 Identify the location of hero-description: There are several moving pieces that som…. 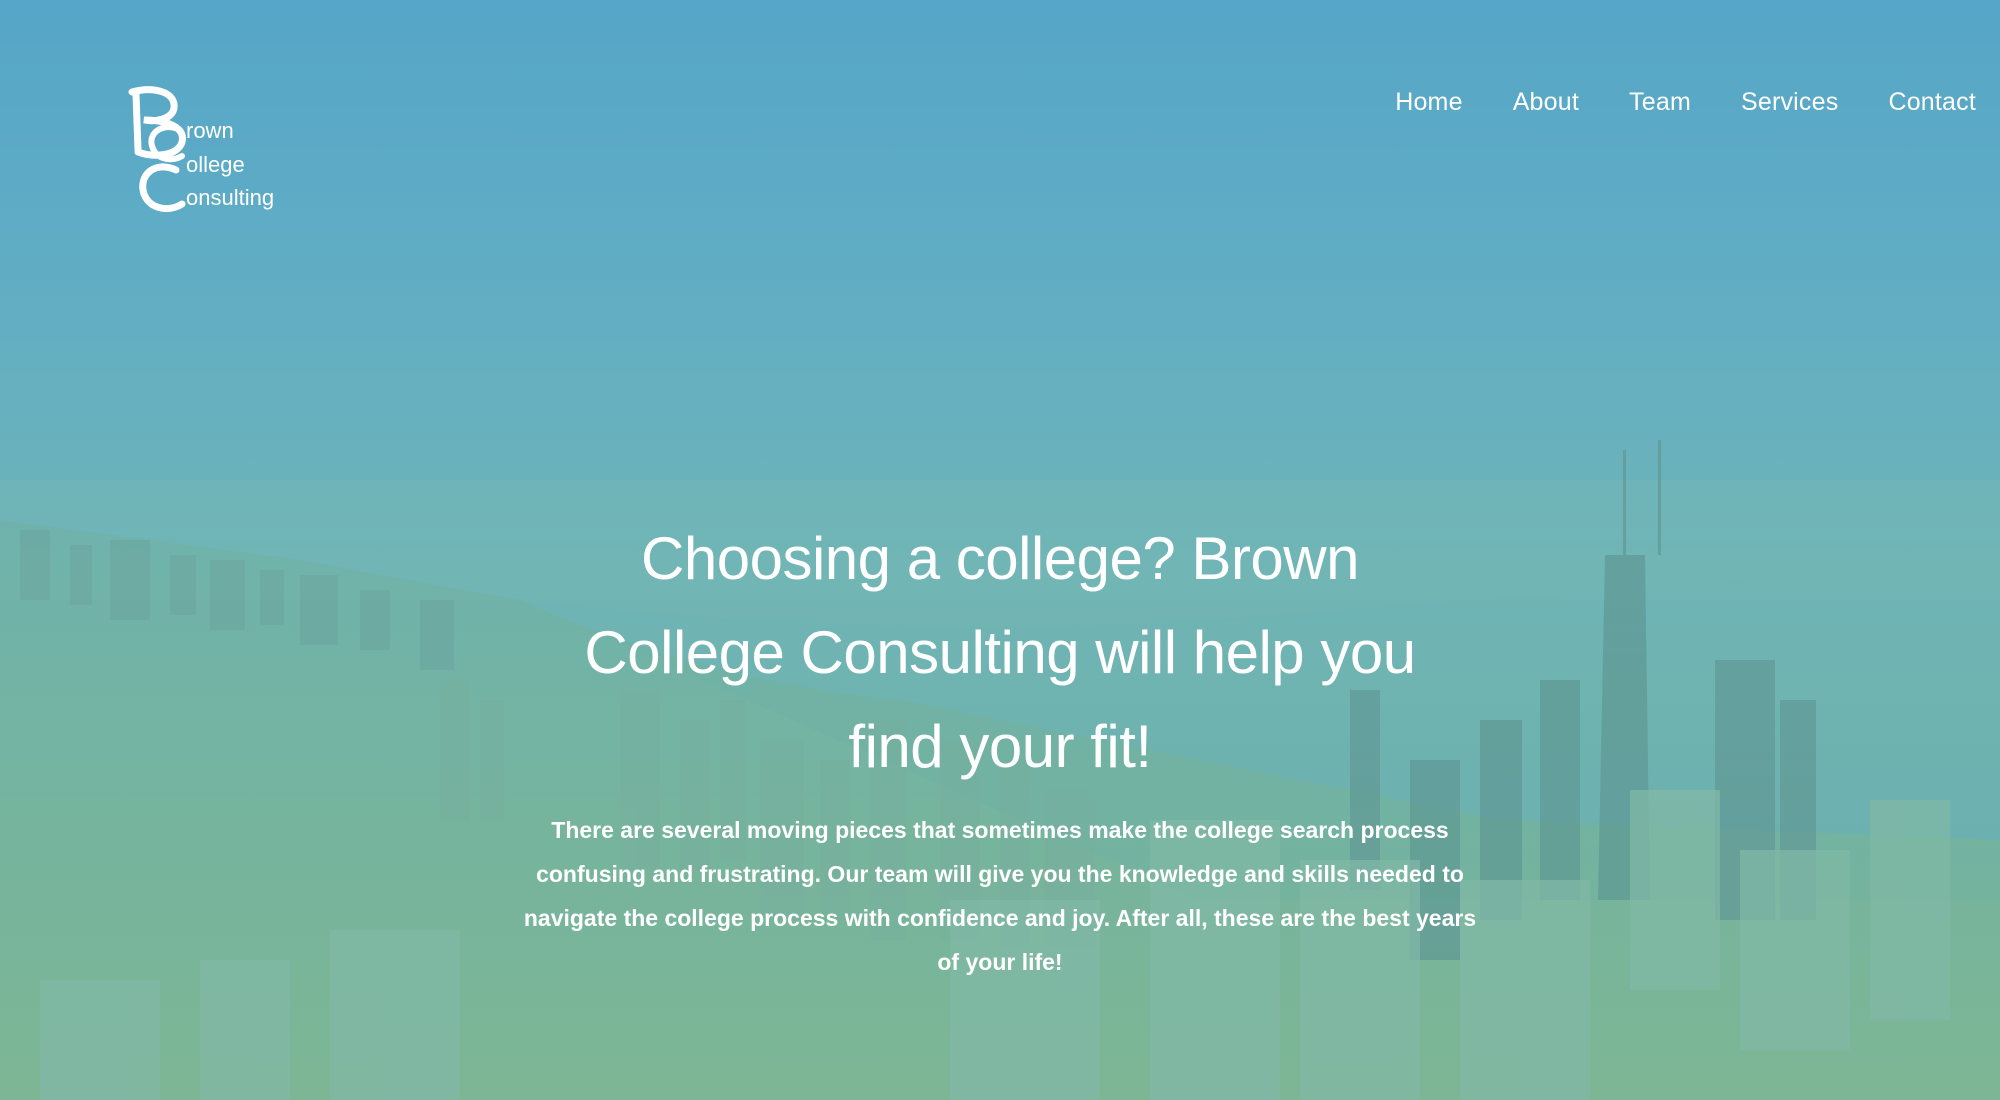
(1000, 896).